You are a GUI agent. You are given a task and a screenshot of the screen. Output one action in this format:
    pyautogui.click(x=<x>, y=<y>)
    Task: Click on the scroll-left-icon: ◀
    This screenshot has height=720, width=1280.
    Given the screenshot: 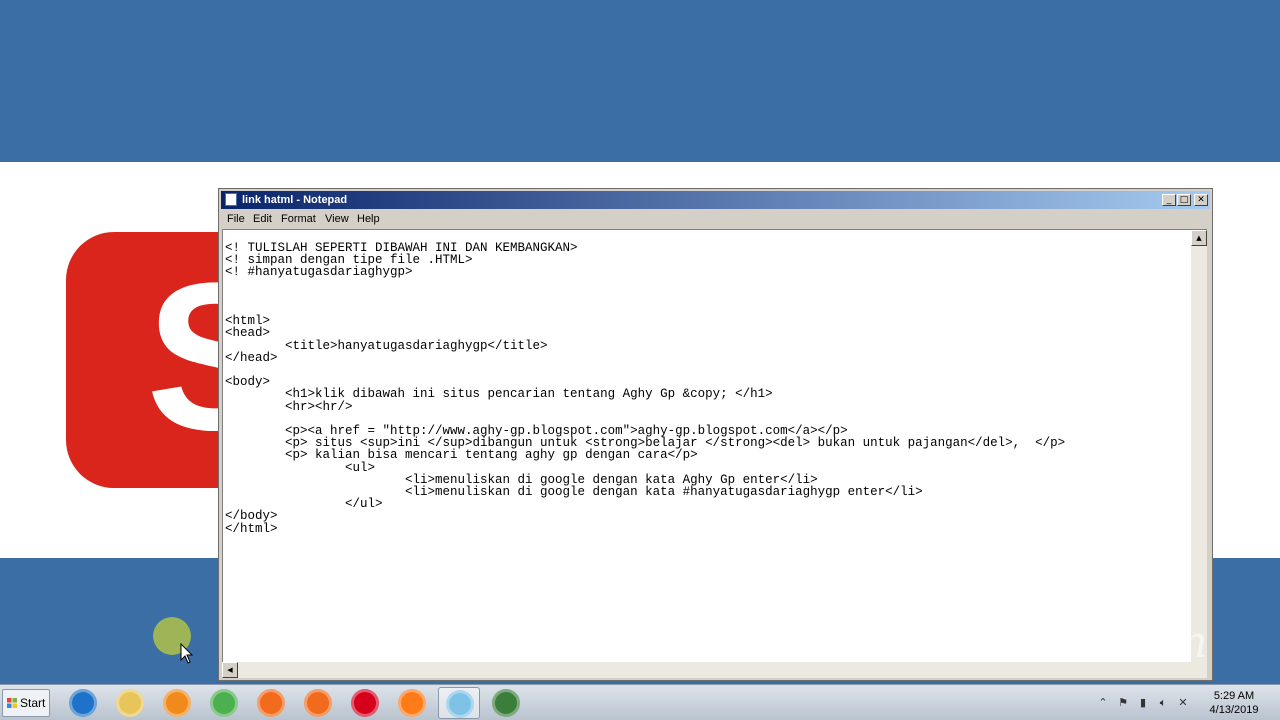 What is the action you would take?
    pyautogui.click(x=230, y=670)
    